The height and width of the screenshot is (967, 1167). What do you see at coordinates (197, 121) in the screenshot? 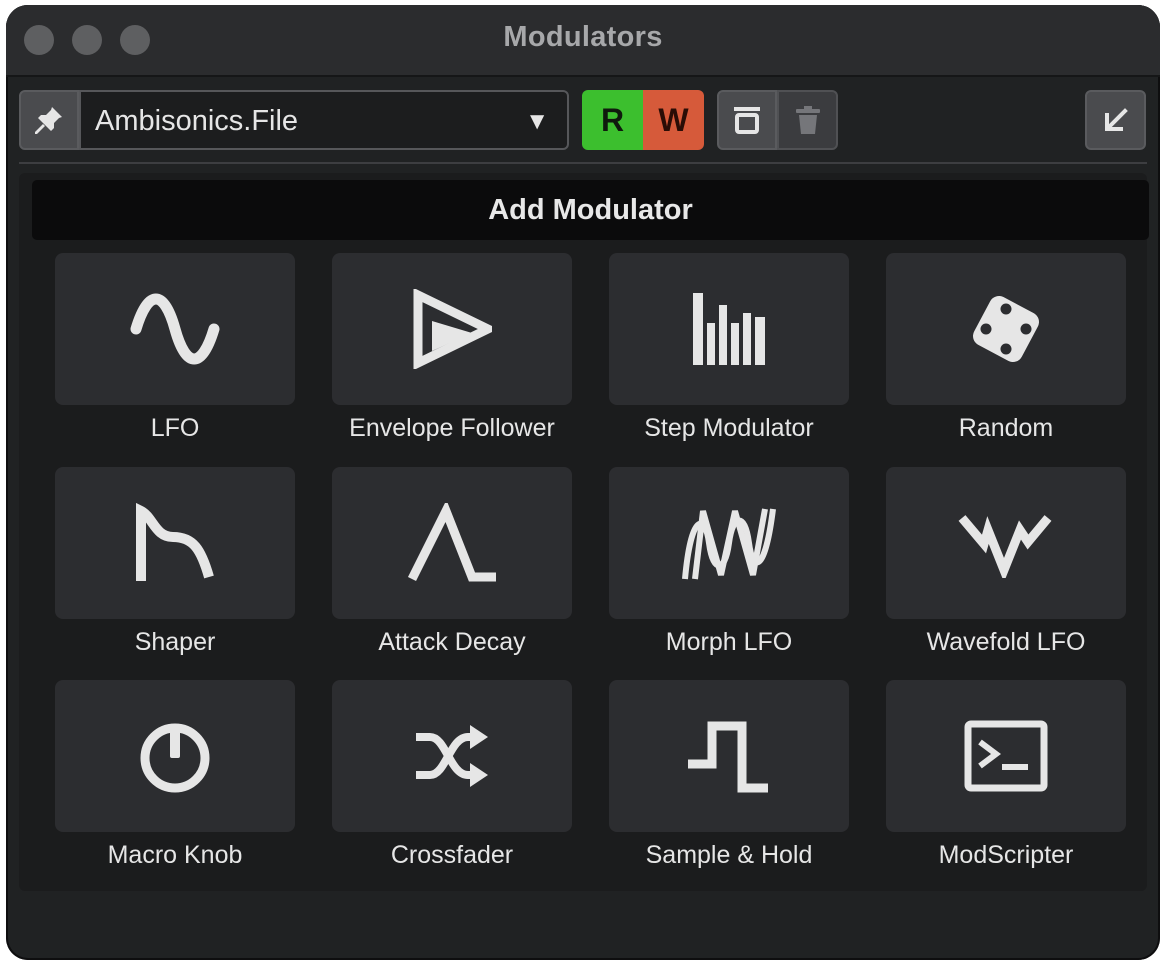
I see `preset-name: Ambisonics.File` at bounding box center [197, 121].